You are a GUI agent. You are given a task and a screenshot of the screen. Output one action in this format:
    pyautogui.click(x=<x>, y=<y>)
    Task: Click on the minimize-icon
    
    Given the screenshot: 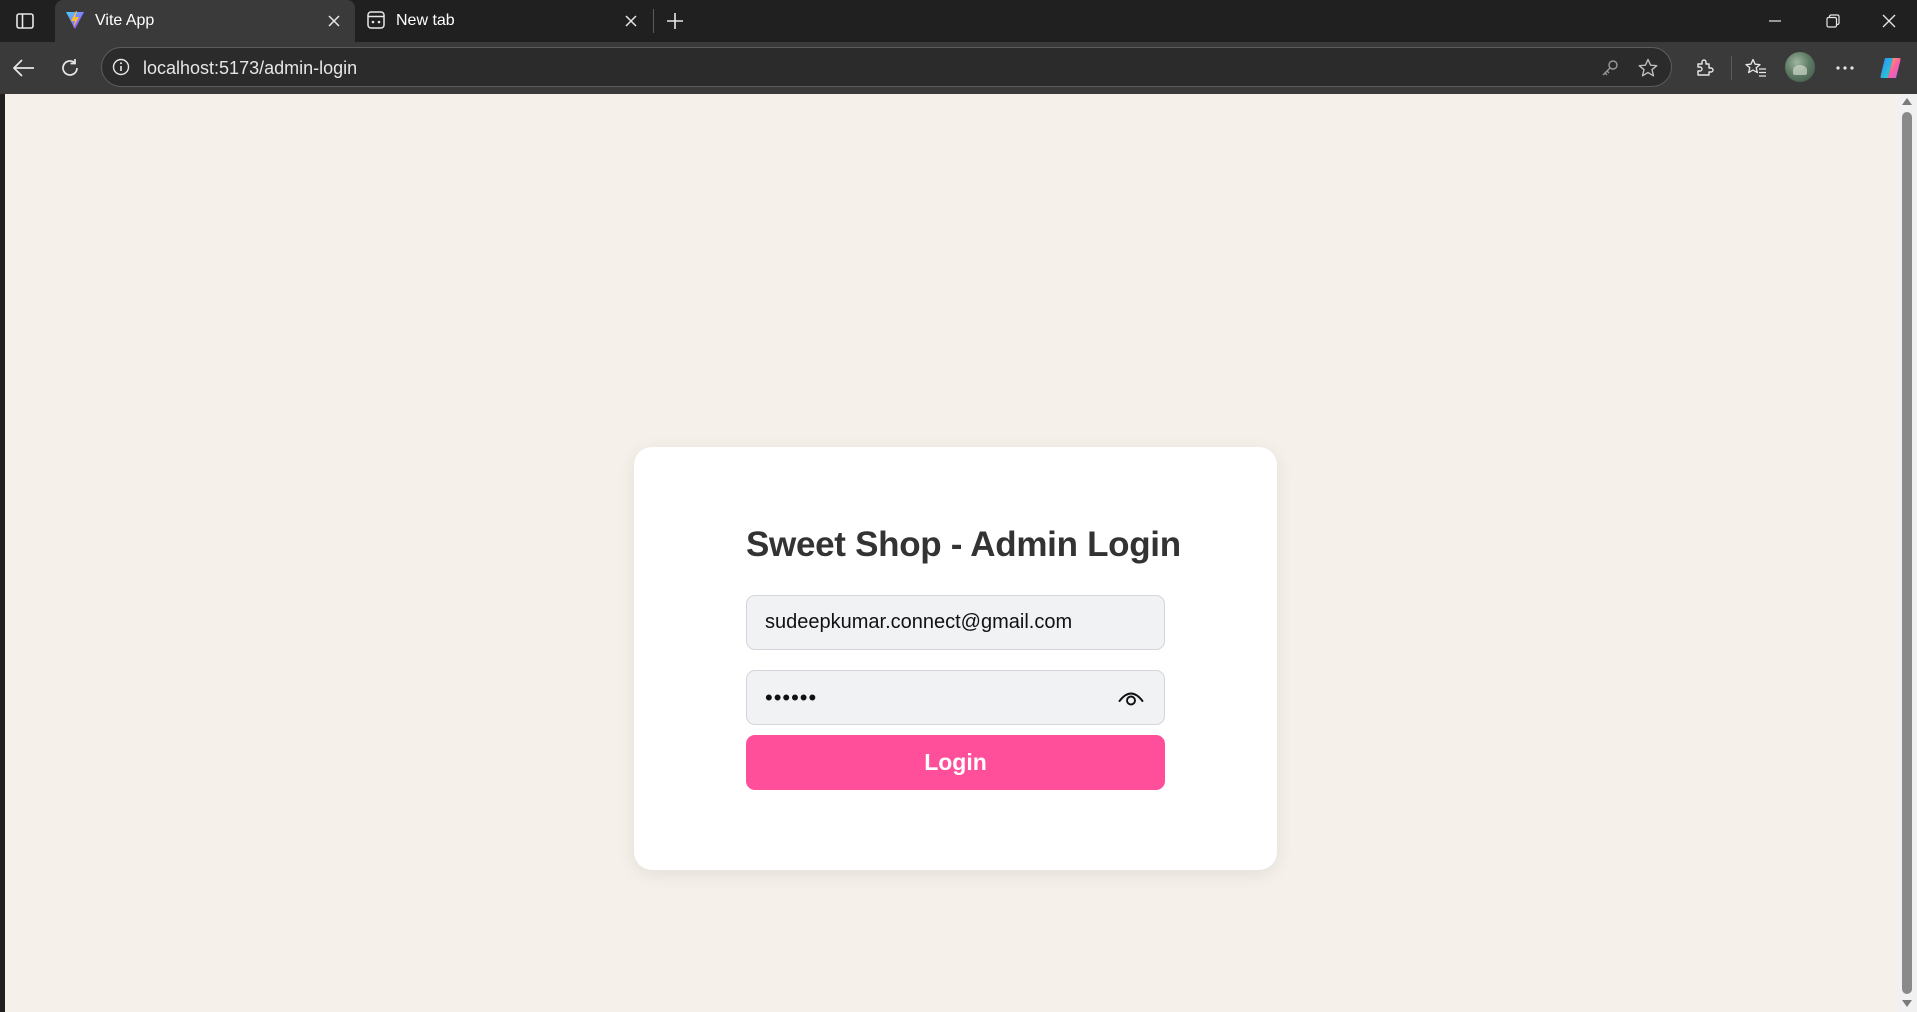 What is the action you would take?
    pyautogui.click(x=1775, y=21)
    